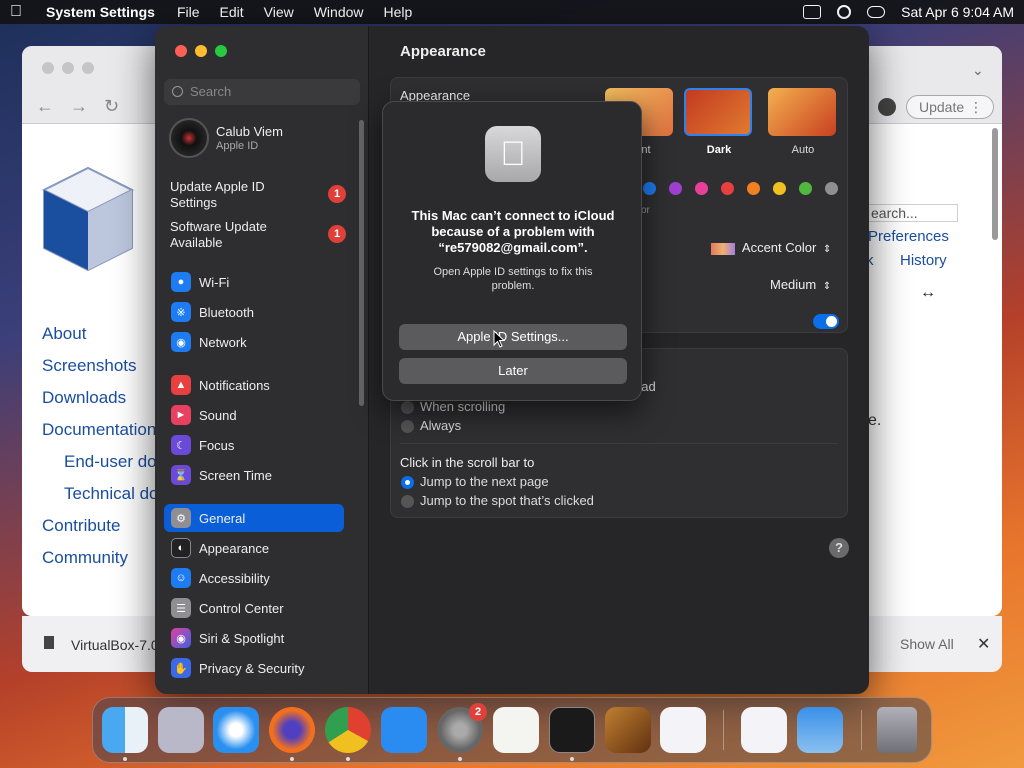 This screenshot has width=1024, height=768. I want to click on sidebar-item-general: ⚙ General, so click(254, 518).